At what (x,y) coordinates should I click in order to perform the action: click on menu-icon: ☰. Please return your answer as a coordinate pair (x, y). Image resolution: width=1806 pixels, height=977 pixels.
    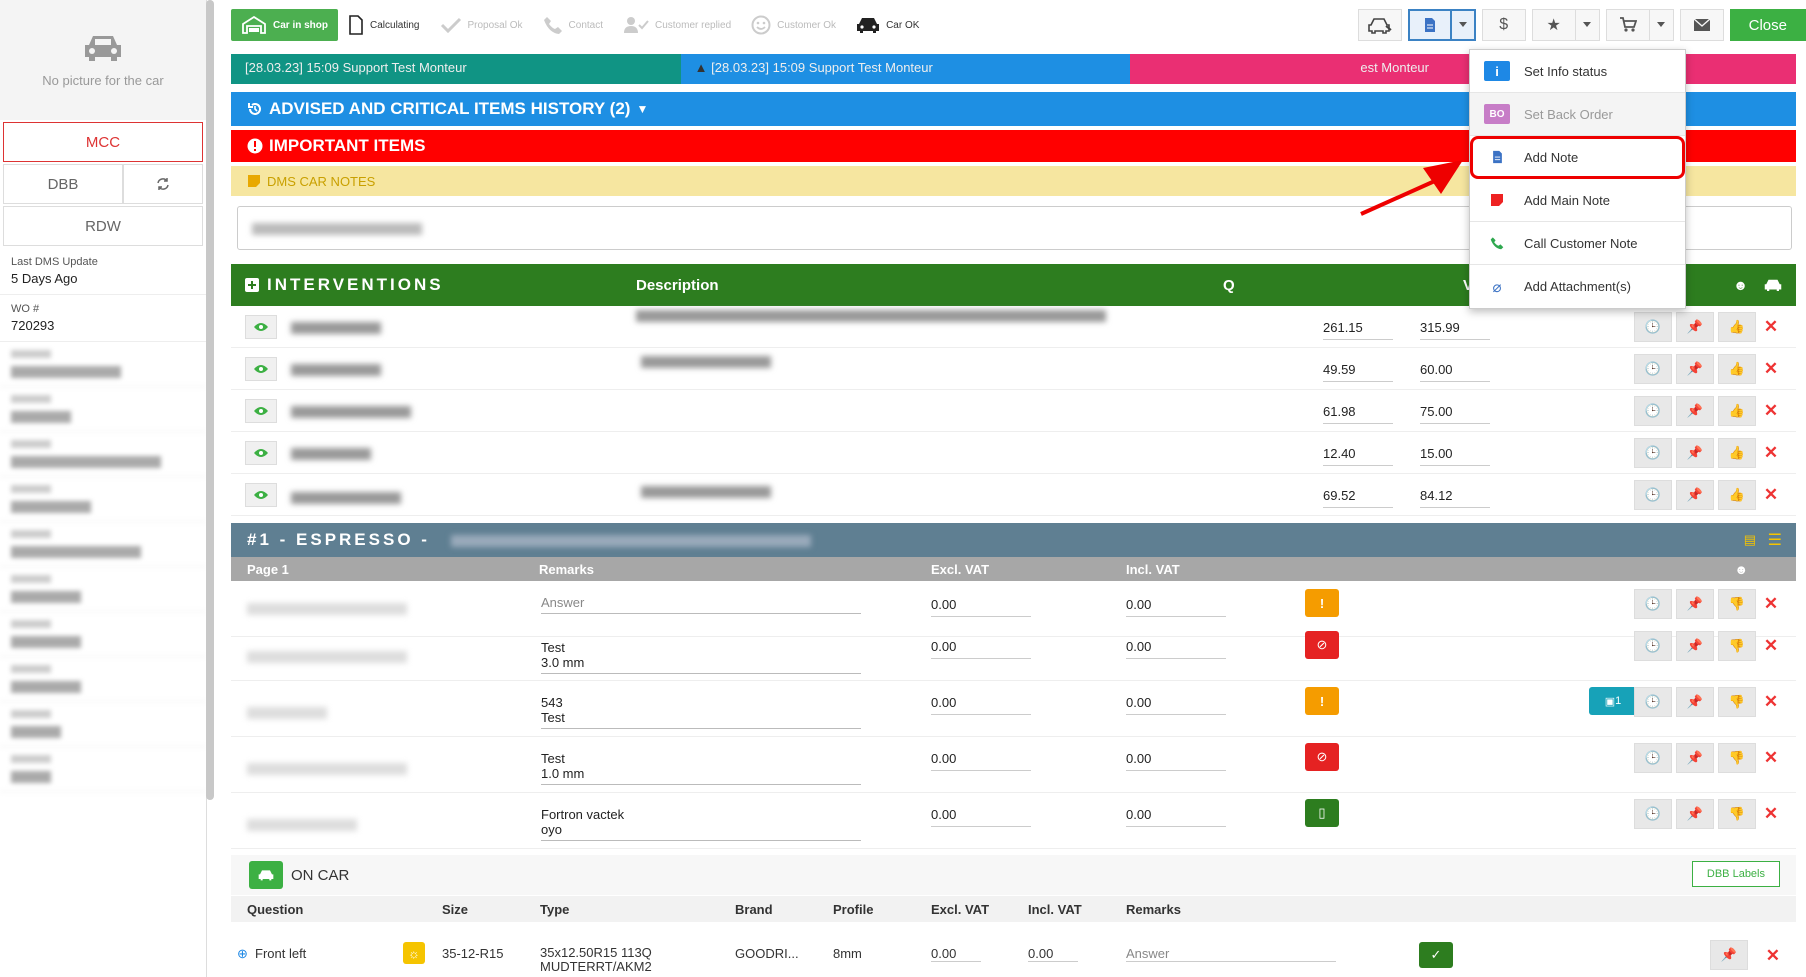
    Looking at the image, I should click on (1775, 540).